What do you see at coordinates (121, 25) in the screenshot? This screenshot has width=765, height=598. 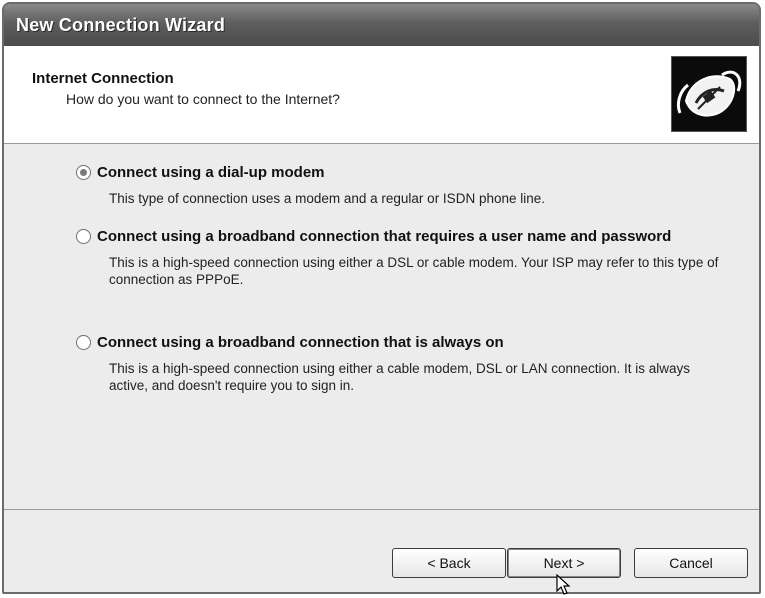 I see `window-title: New Connection Wizard` at bounding box center [121, 25].